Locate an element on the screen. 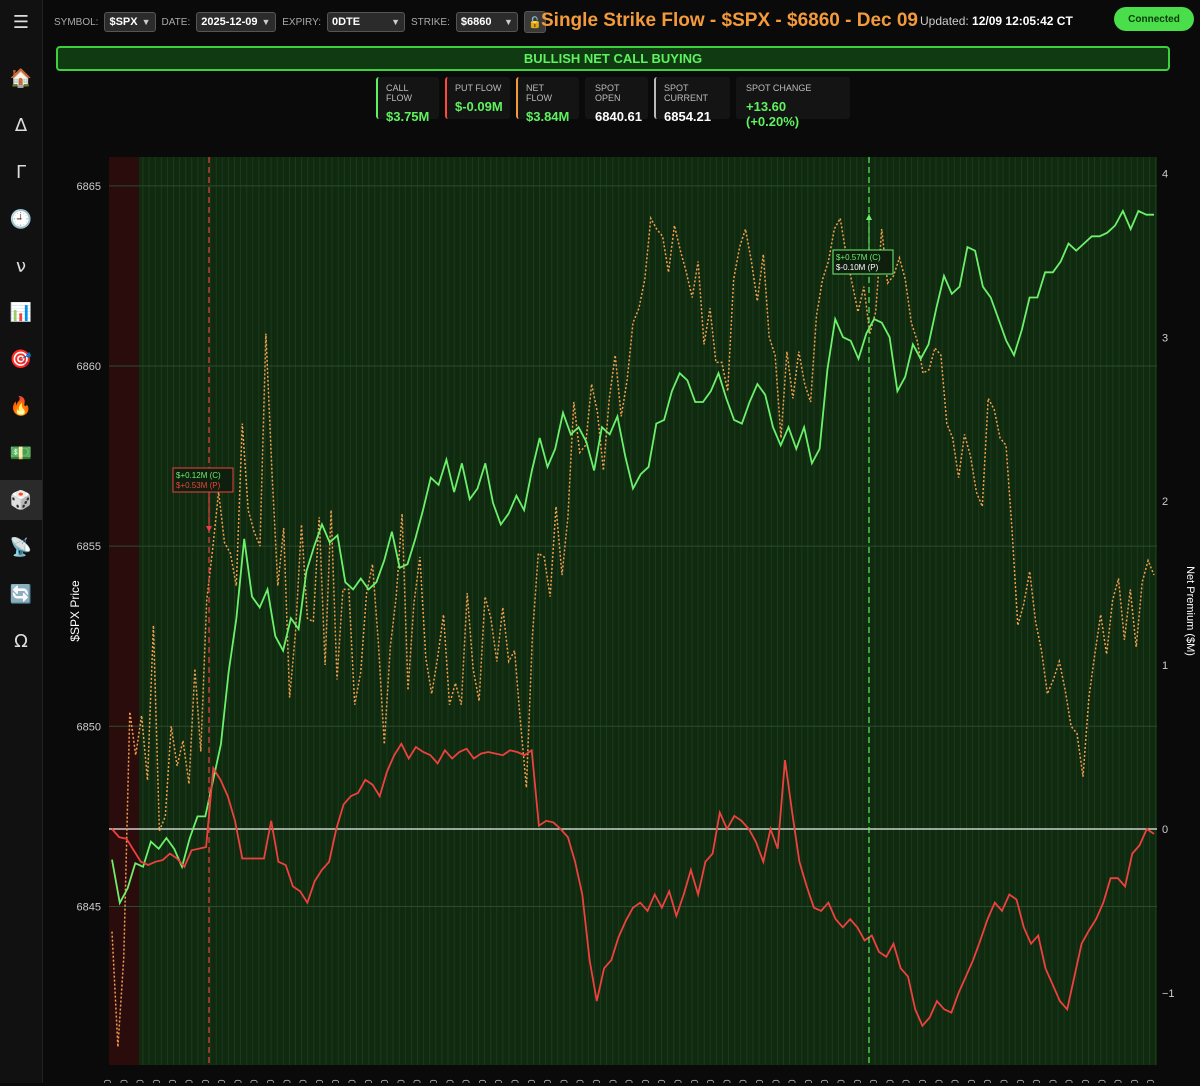  annotation-call-text: $+0.12M (C) is located at coordinates (198, 475).